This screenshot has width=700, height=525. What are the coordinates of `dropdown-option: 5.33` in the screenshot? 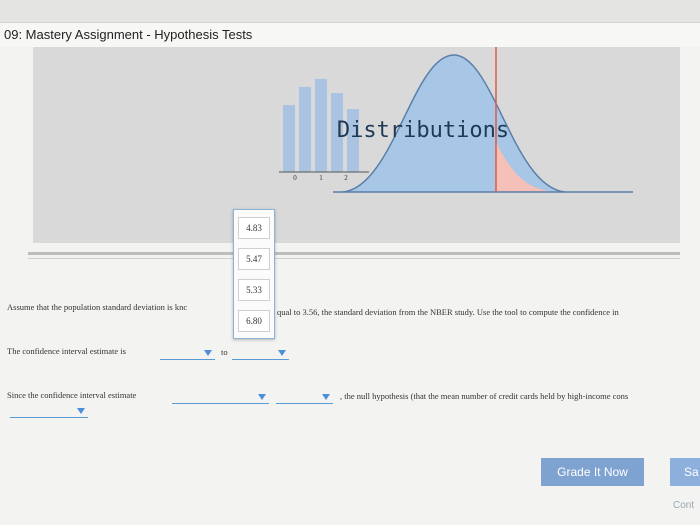 It's located at (254, 290).